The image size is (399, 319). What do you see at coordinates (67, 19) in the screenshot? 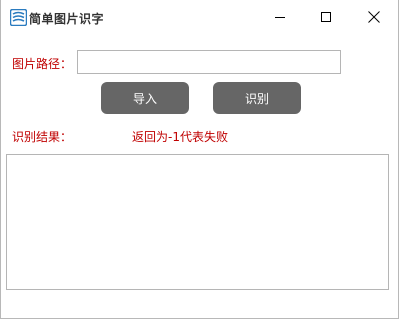
I see `window-title: 简单图片识字` at bounding box center [67, 19].